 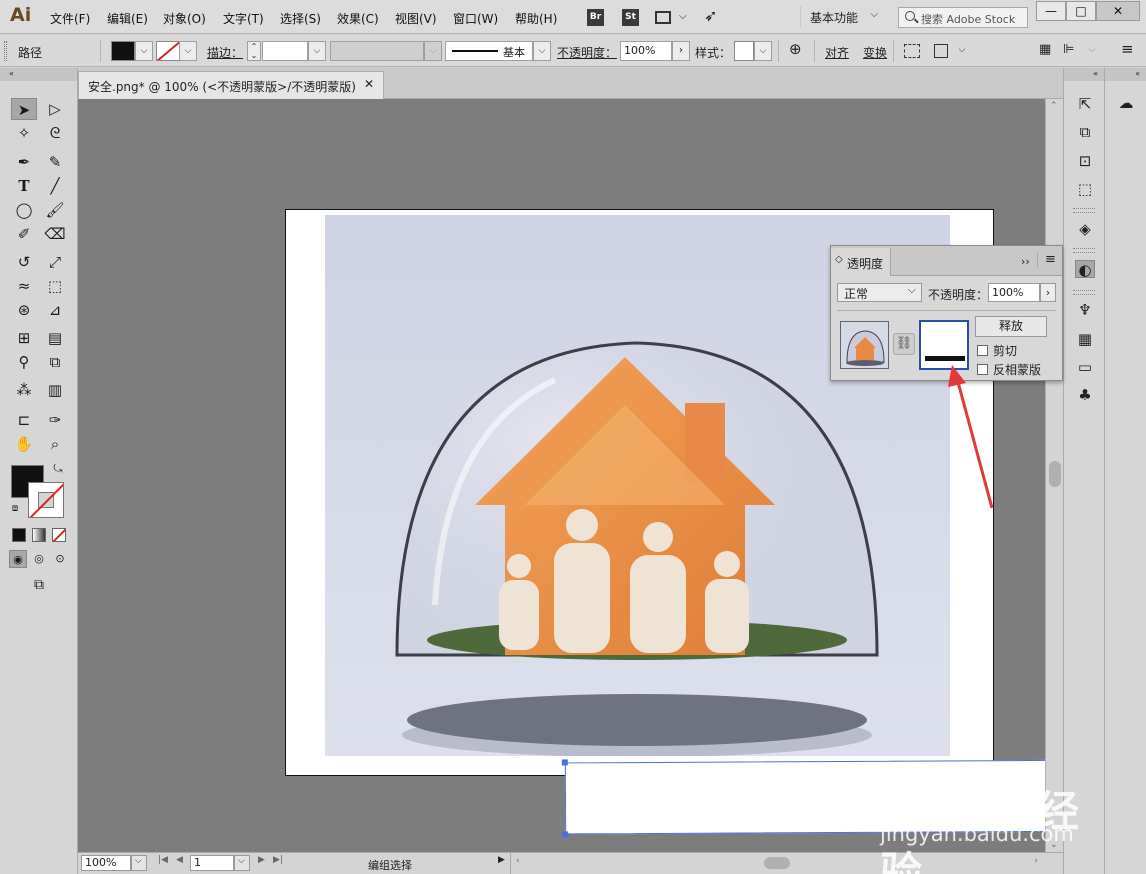 What do you see at coordinates (24, 133) in the screenshot?
I see `magic-wand-tool-icon: ✧` at bounding box center [24, 133].